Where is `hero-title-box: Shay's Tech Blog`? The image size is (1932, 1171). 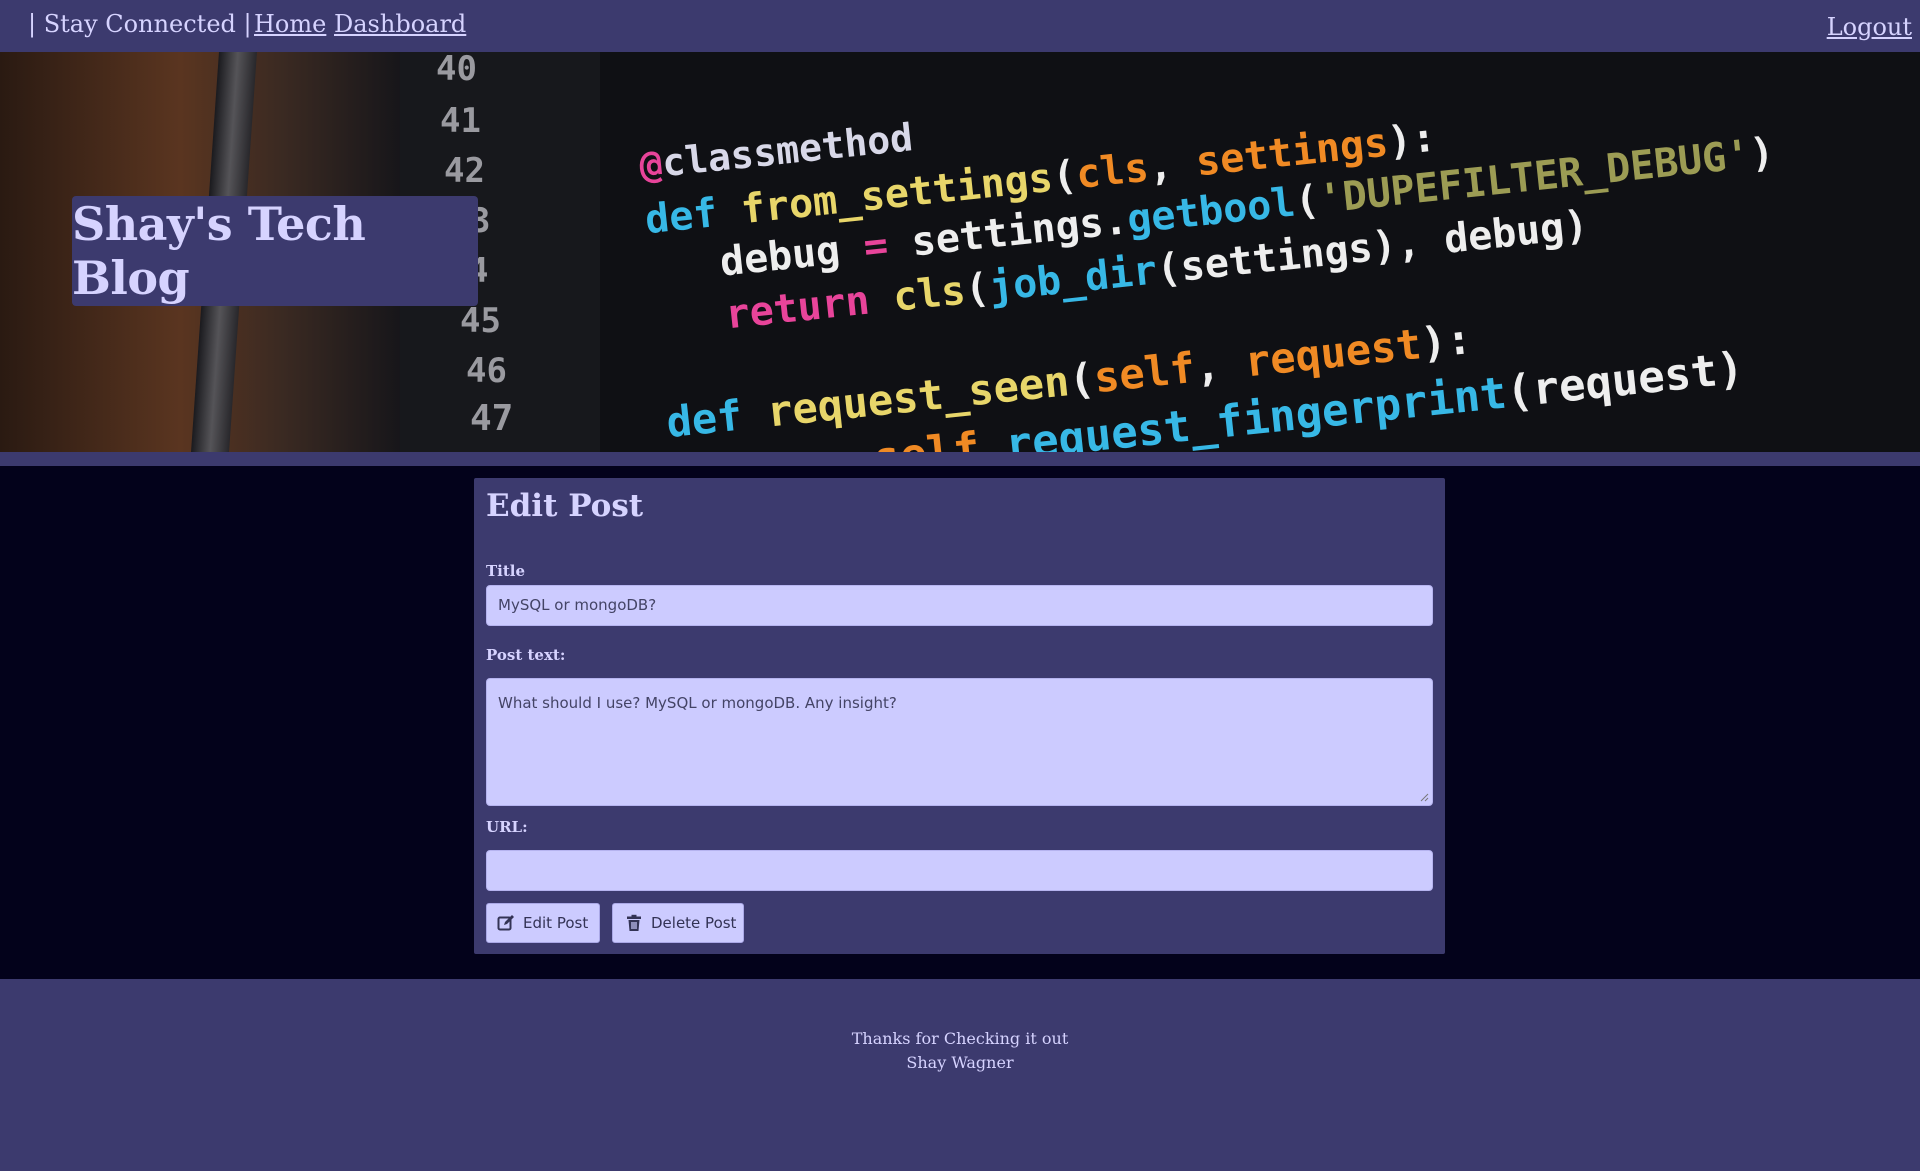 hero-title-box: Shay's Tech Blog is located at coordinates (275, 251).